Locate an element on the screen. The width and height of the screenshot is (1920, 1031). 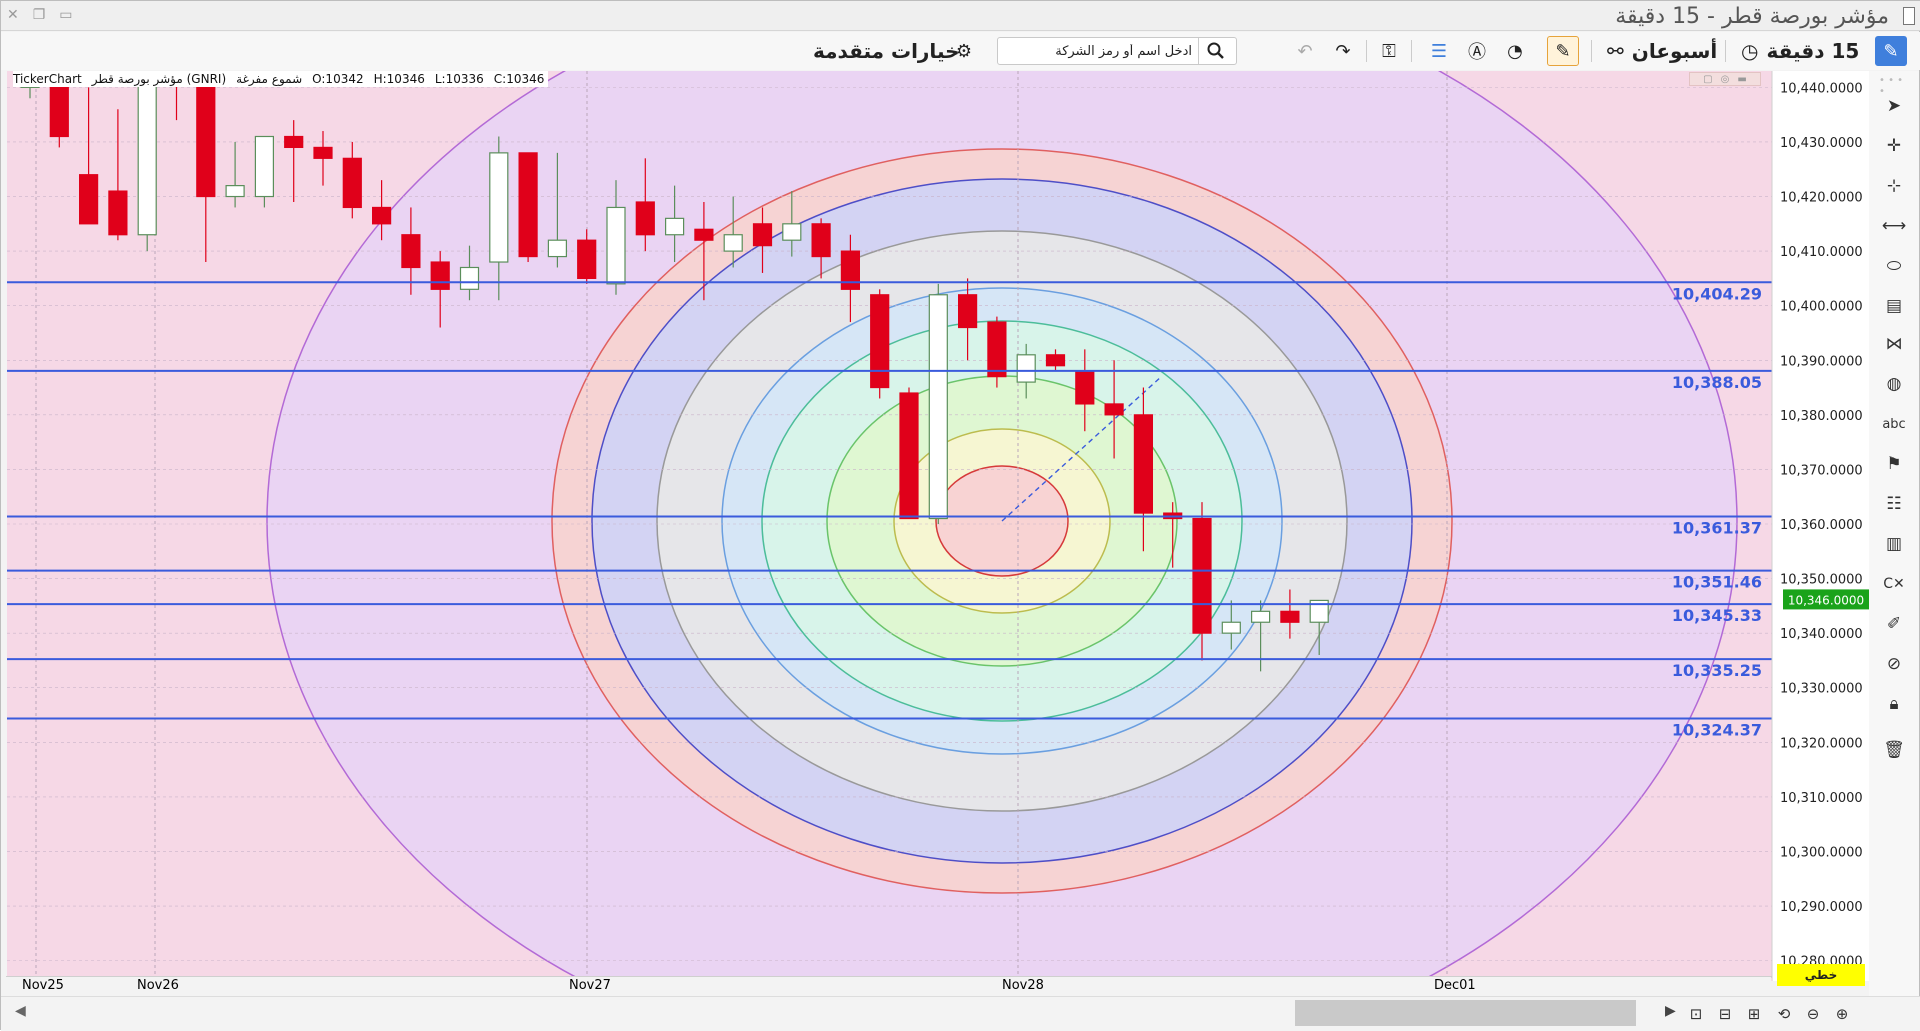
layout-icon: ☰ is located at coordinates (1439, 51).